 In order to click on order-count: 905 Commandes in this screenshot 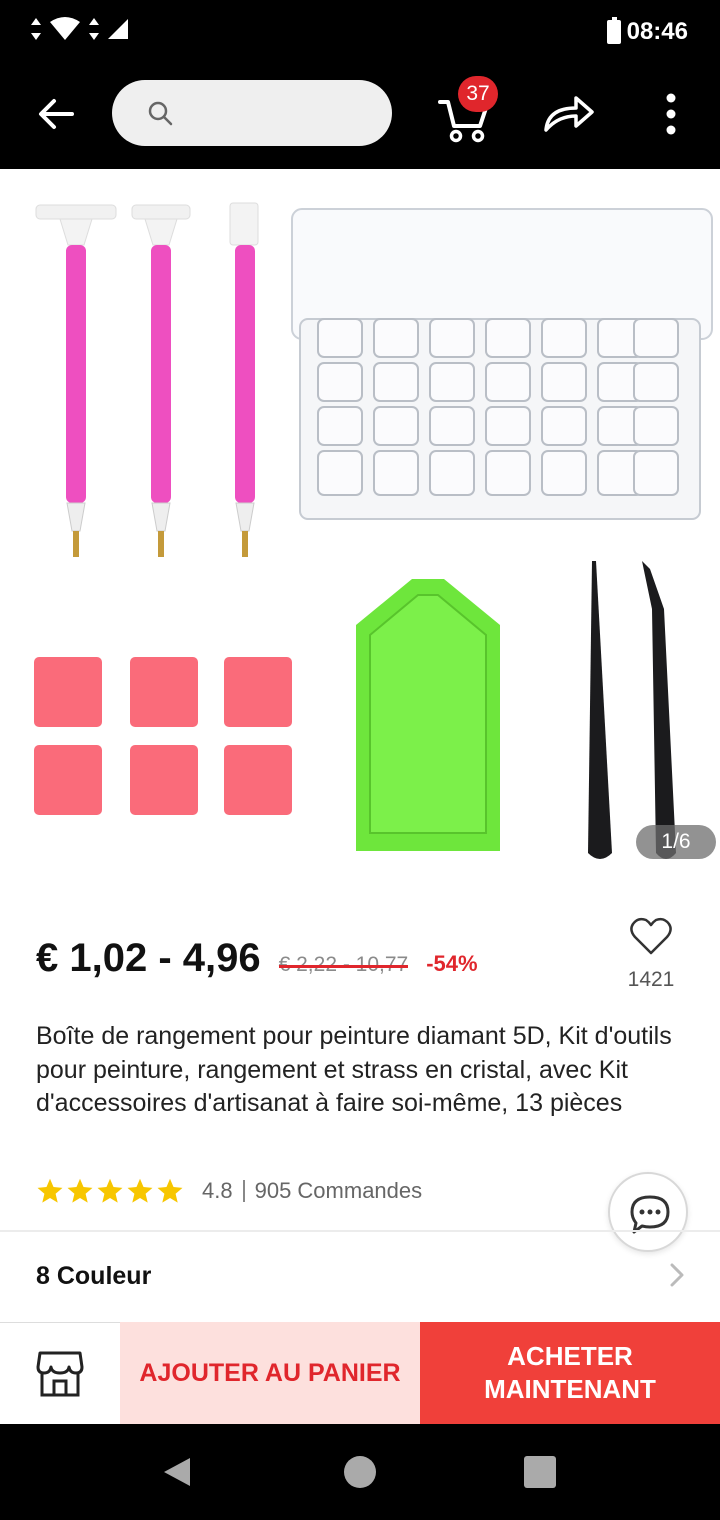, I will do `click(338, 1190)`.